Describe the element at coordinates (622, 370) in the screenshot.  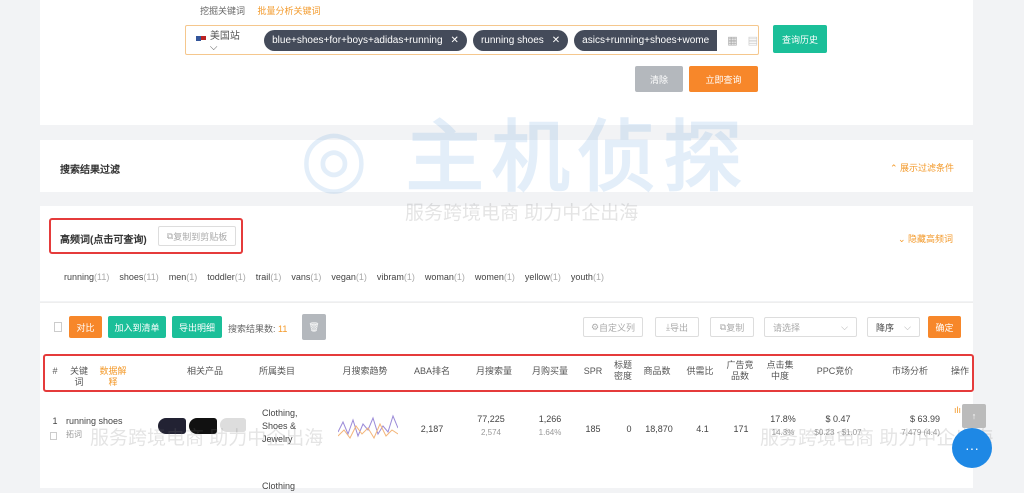
I see `column-header: 标题密度` at that location.